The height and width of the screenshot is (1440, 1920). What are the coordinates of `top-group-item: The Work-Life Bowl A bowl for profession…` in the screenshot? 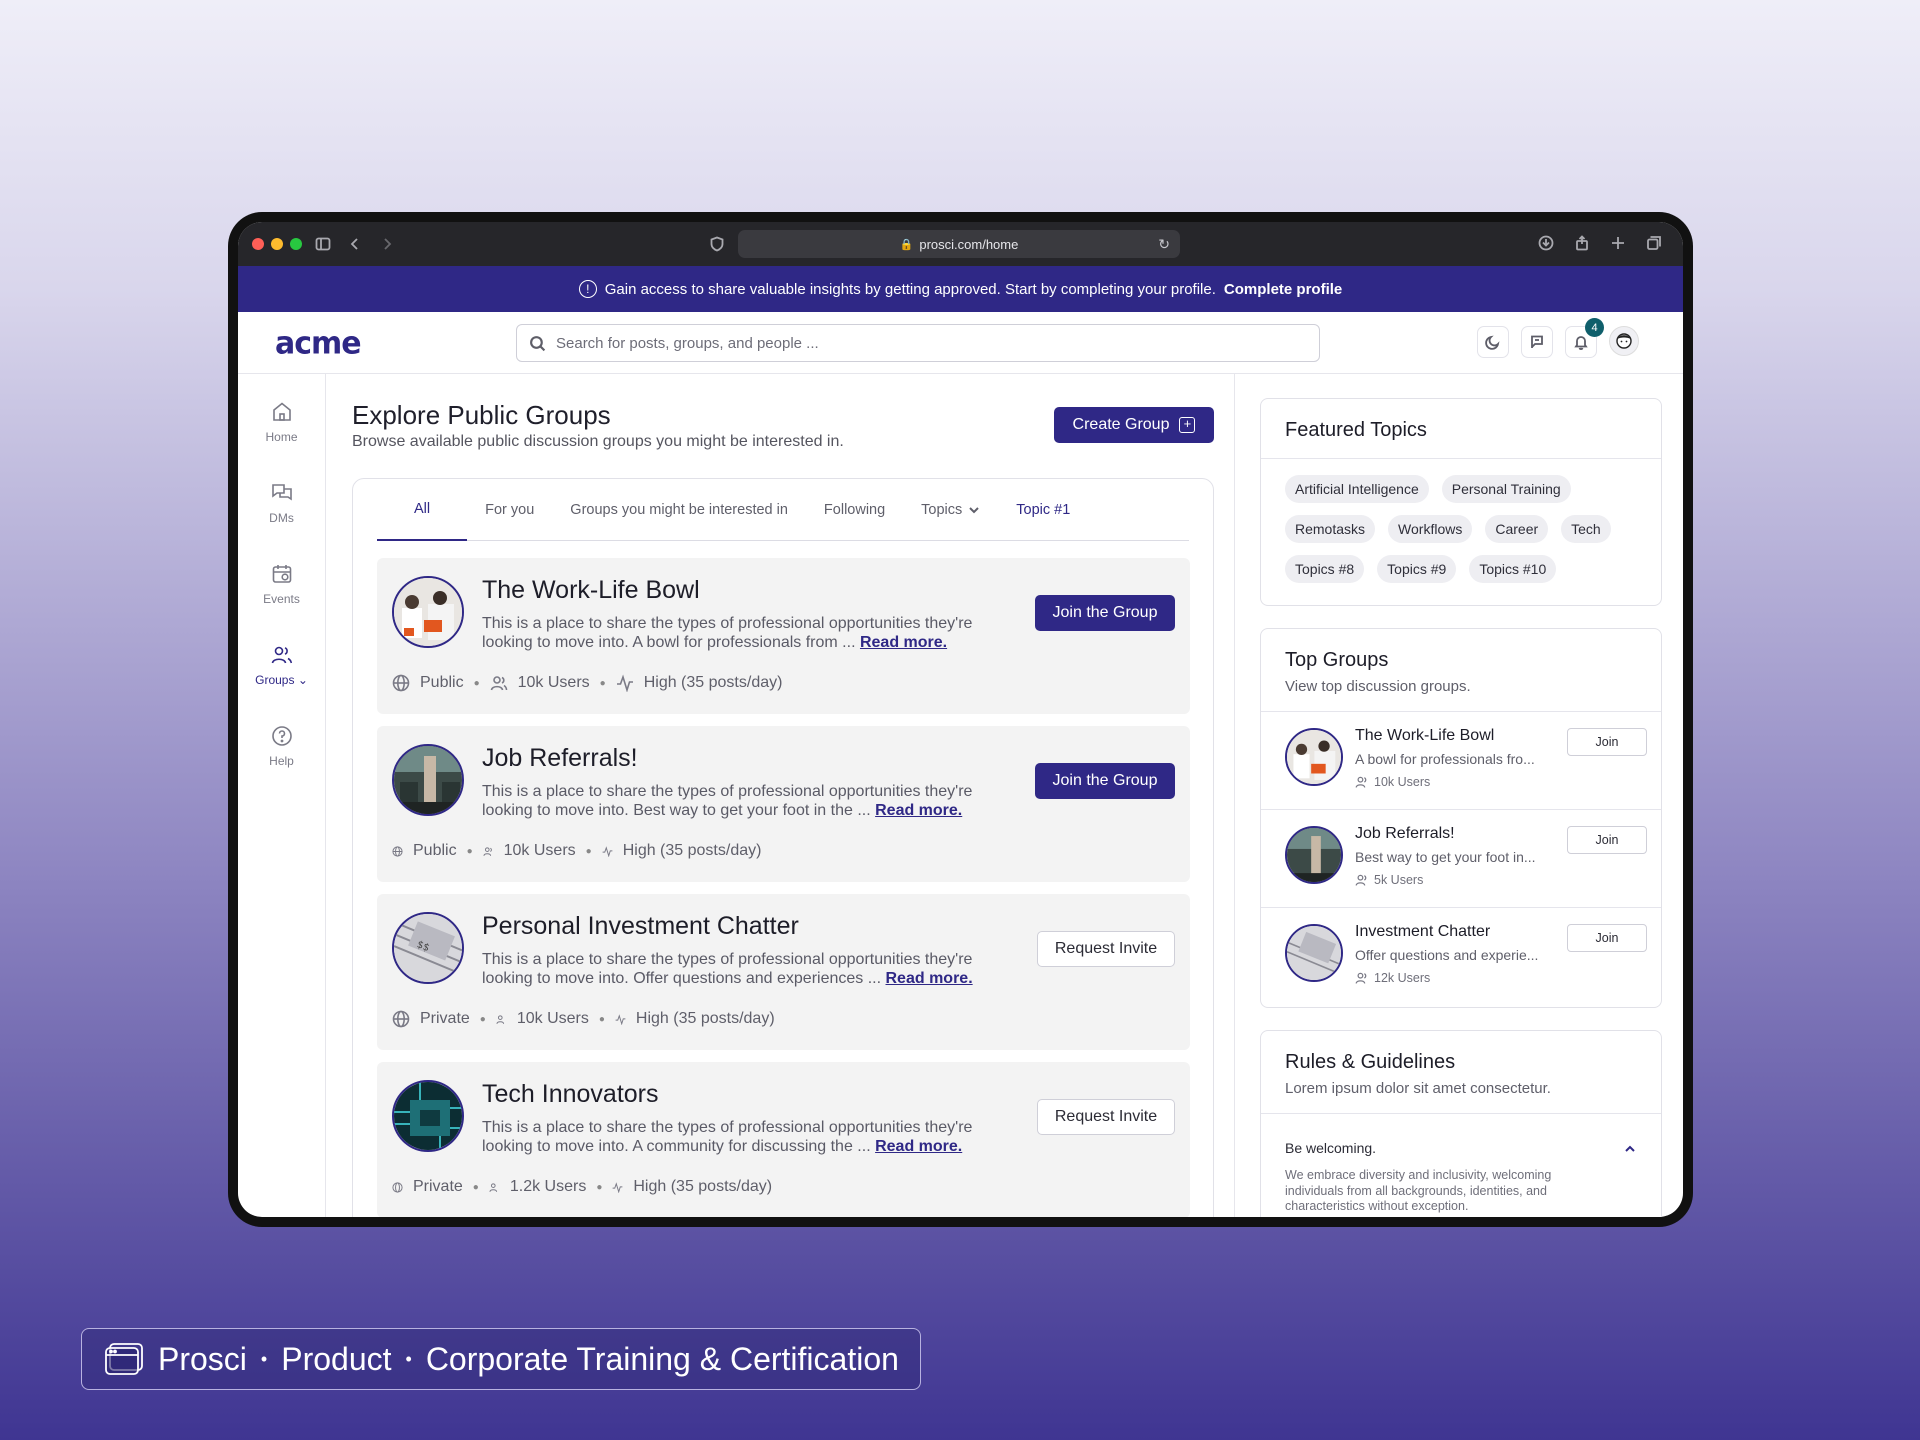 It's located at (1461, 761).